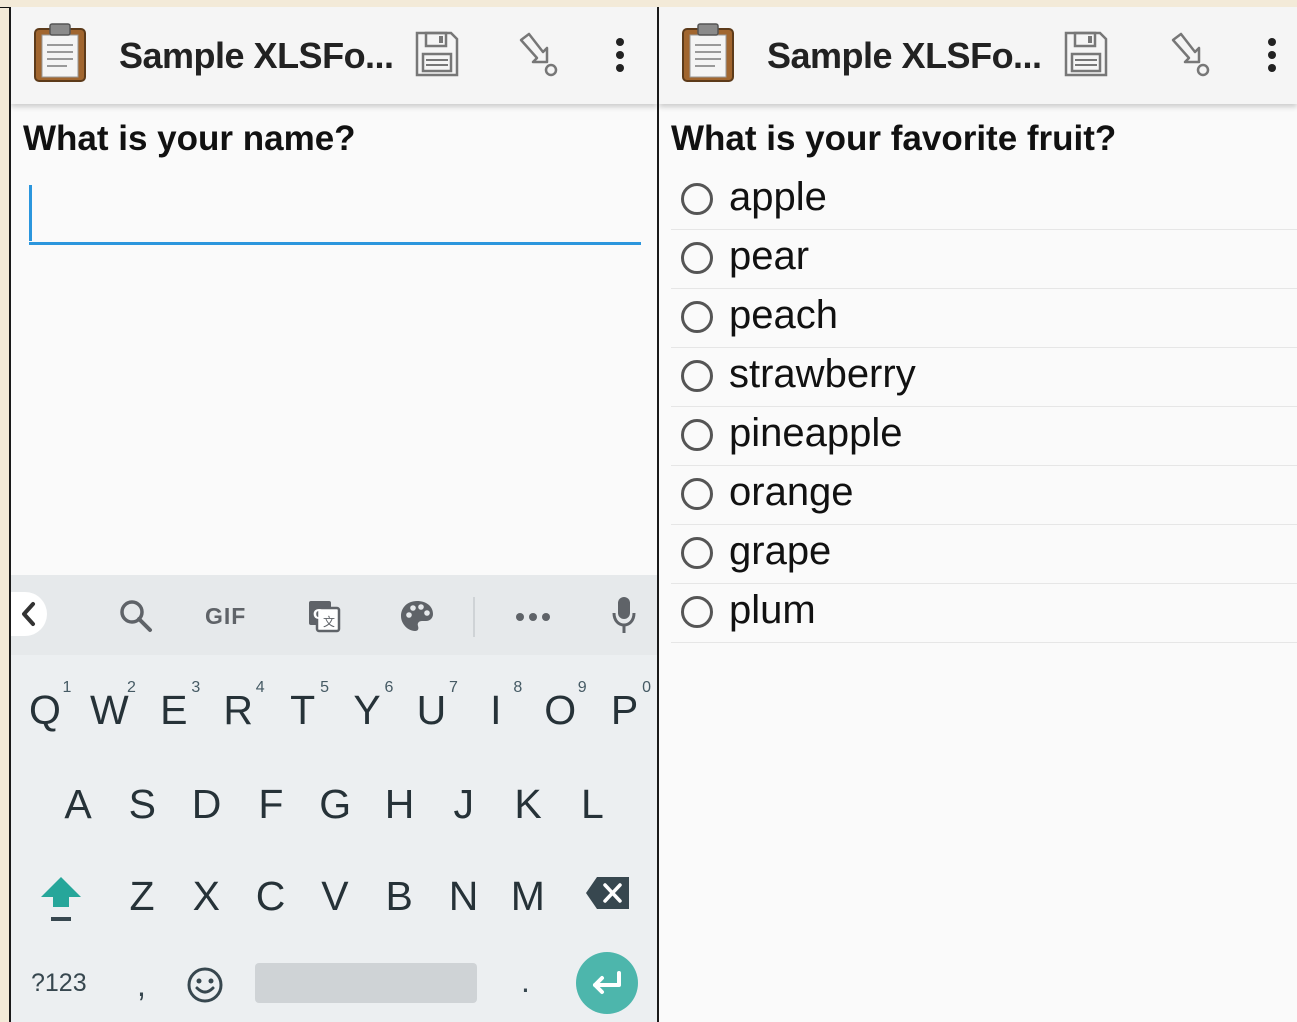 Image resolution: width=1297 pixels, height=1022 pixels. I want to click on key-hint-8: 8, so click(518, 687).